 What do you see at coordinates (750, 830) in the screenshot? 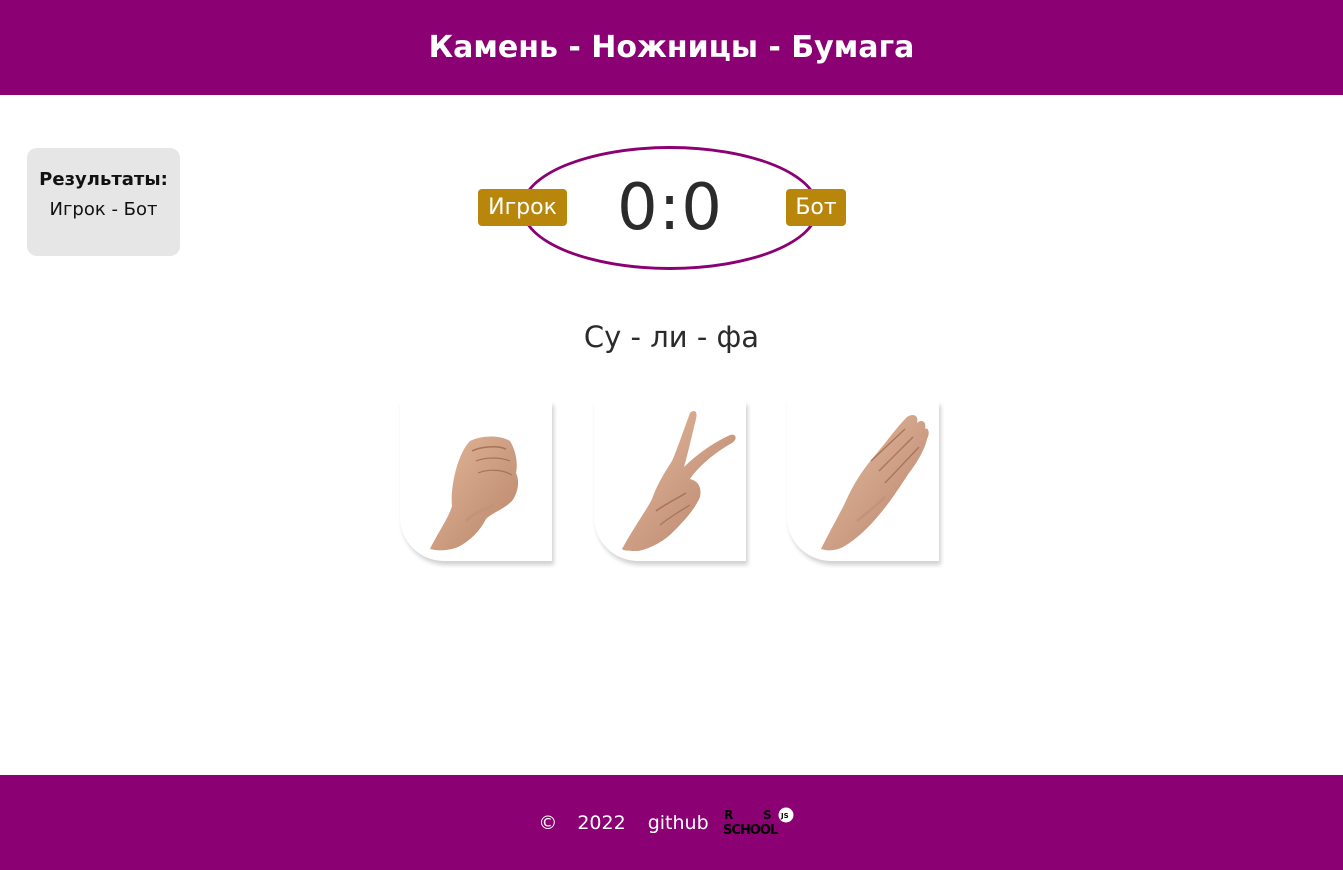
I see `svg-text: SCHOOL` at bounding box center [750, 830].